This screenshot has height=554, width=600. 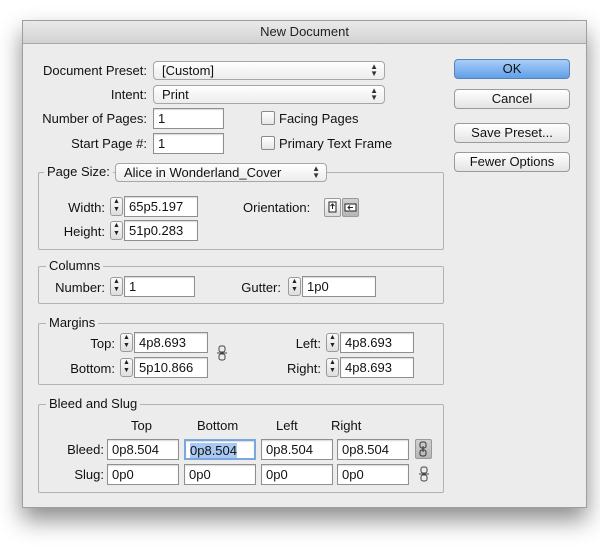 What do you see at coordinates (126, 367) in the screenshot?
I see `margin-bottom-stepper: ▲ ▼` at bounding box center [126, 367].